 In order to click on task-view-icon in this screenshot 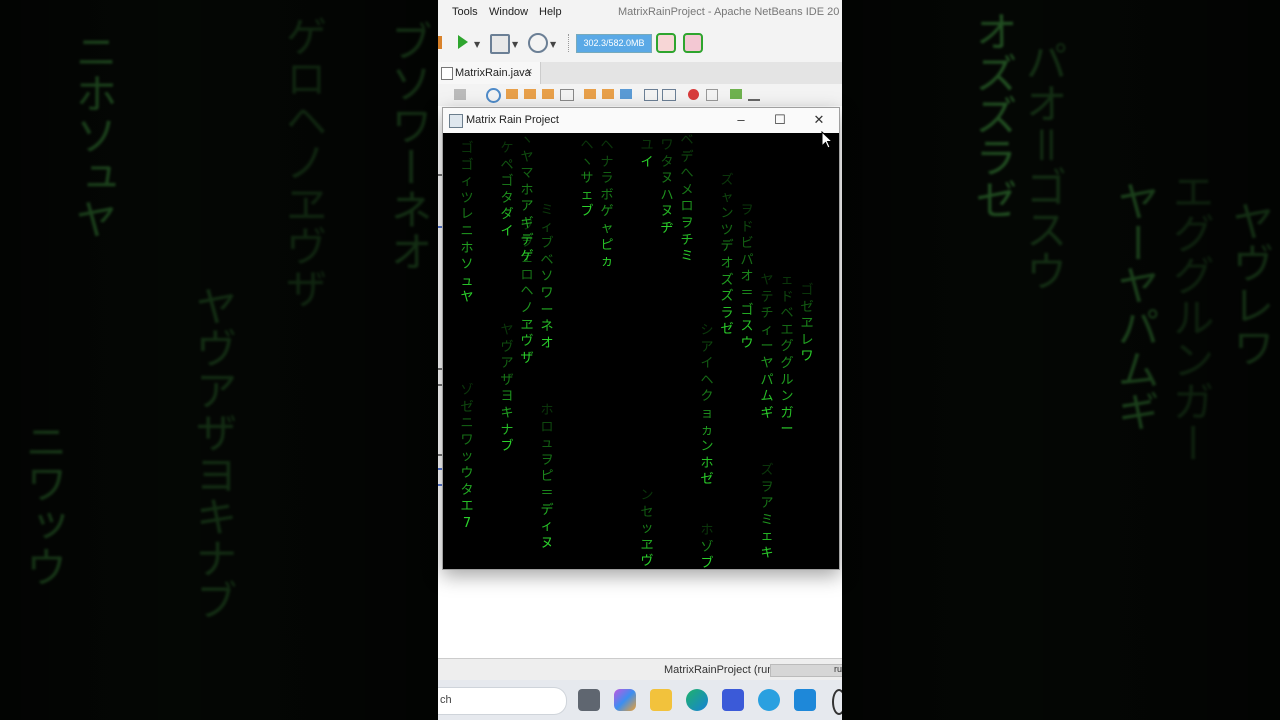, I will do `click(589, 700)`.